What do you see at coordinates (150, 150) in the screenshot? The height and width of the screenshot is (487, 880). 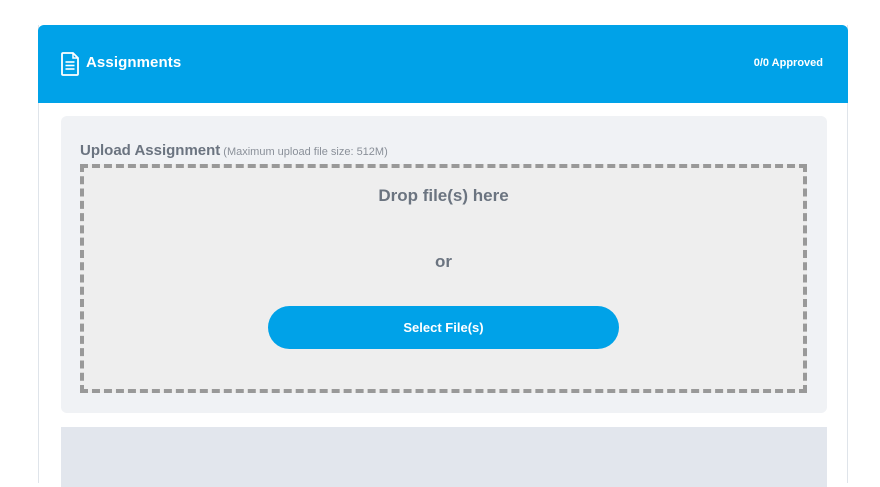 I see `upload-title: Upload Assignment` at bounding box center [150, 150].